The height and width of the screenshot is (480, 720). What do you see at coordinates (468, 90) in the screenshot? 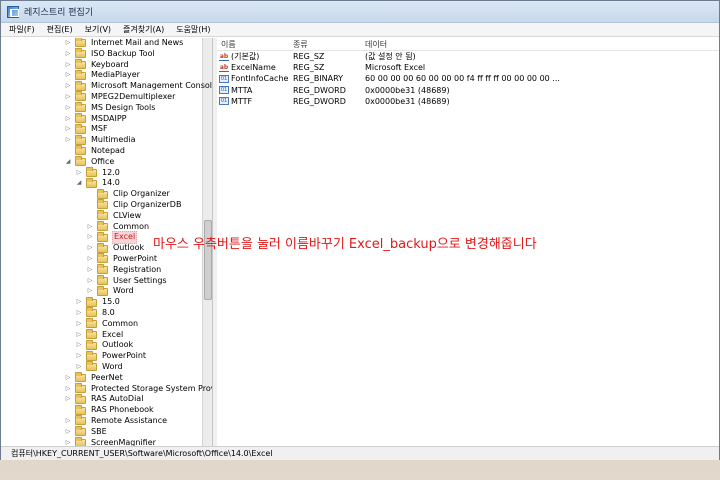
I see `value-row: 01 MTTA REG_DWORD 0x0000be31 (48689)` at bounding box center [468, 90].